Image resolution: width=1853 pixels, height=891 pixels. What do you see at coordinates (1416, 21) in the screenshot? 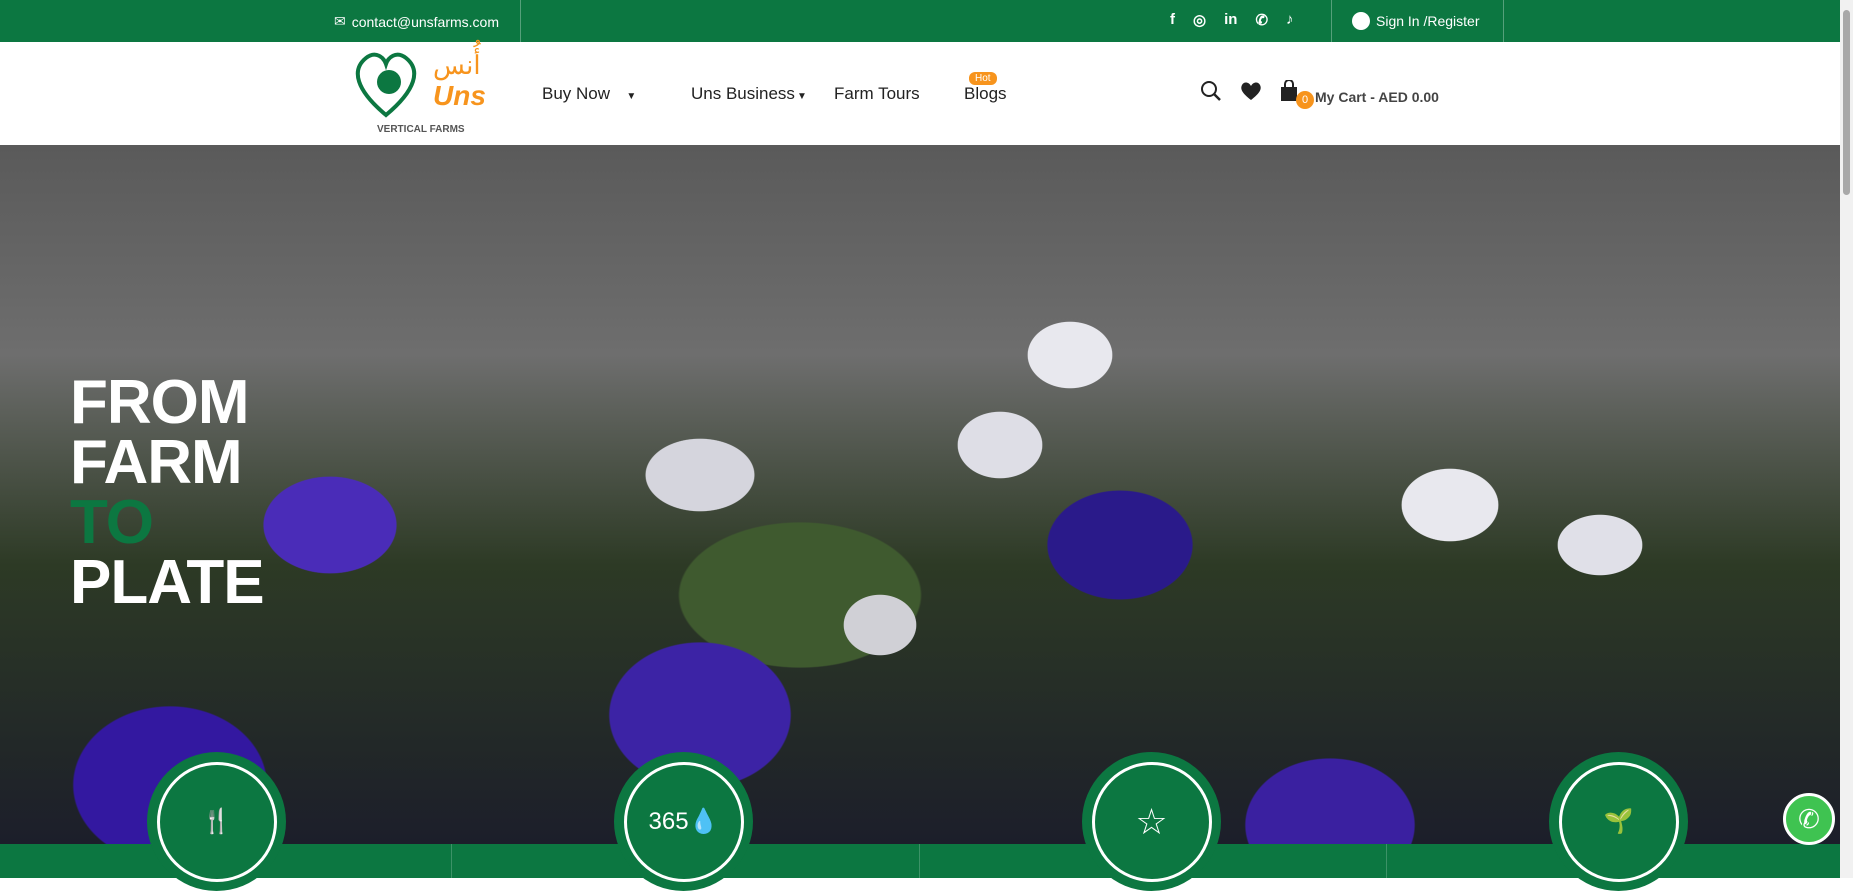
I see `signin-link: Sign In /Register` at bounding box center [1416, 21].